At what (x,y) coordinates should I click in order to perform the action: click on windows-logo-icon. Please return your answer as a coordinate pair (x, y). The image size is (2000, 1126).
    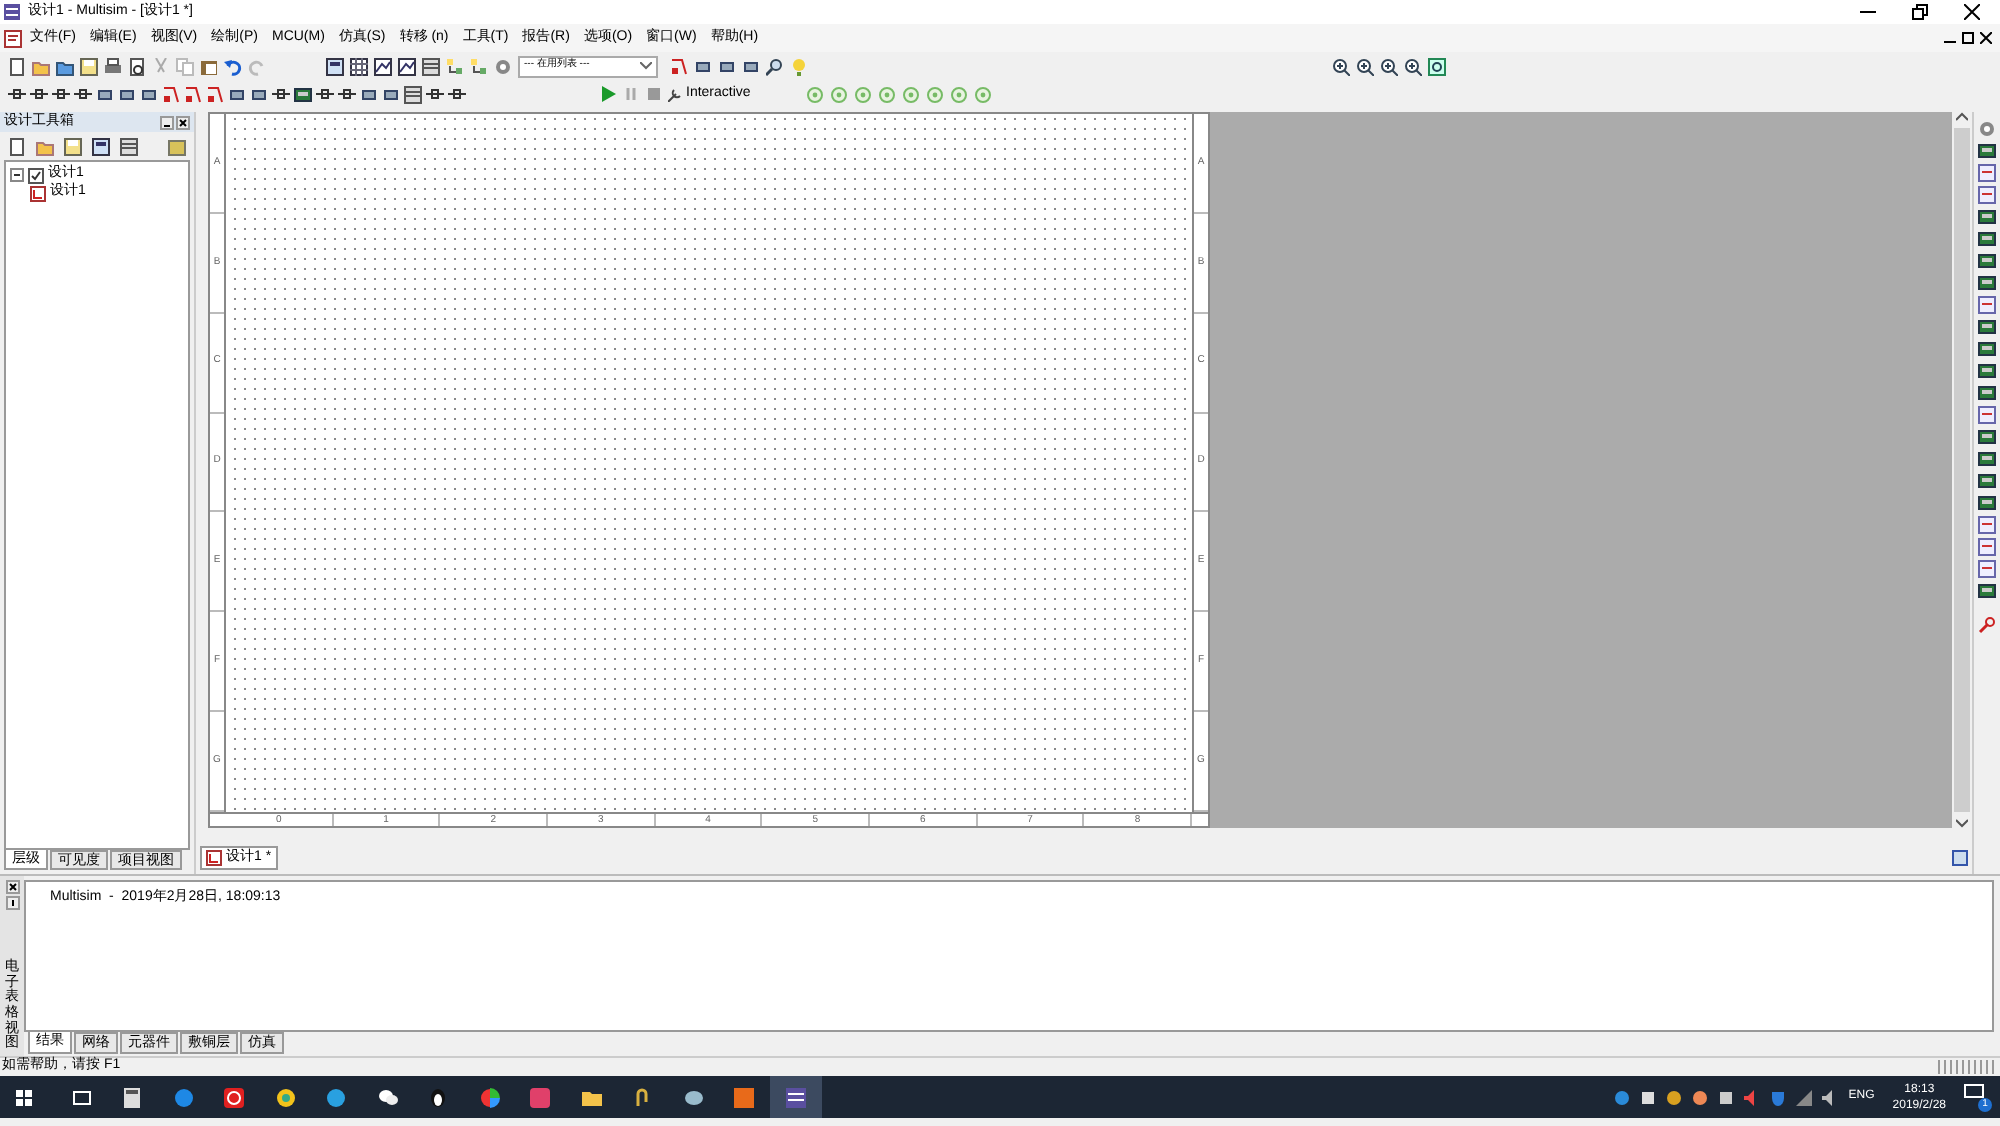
    Looking at the image, I should click on (24, 1097).